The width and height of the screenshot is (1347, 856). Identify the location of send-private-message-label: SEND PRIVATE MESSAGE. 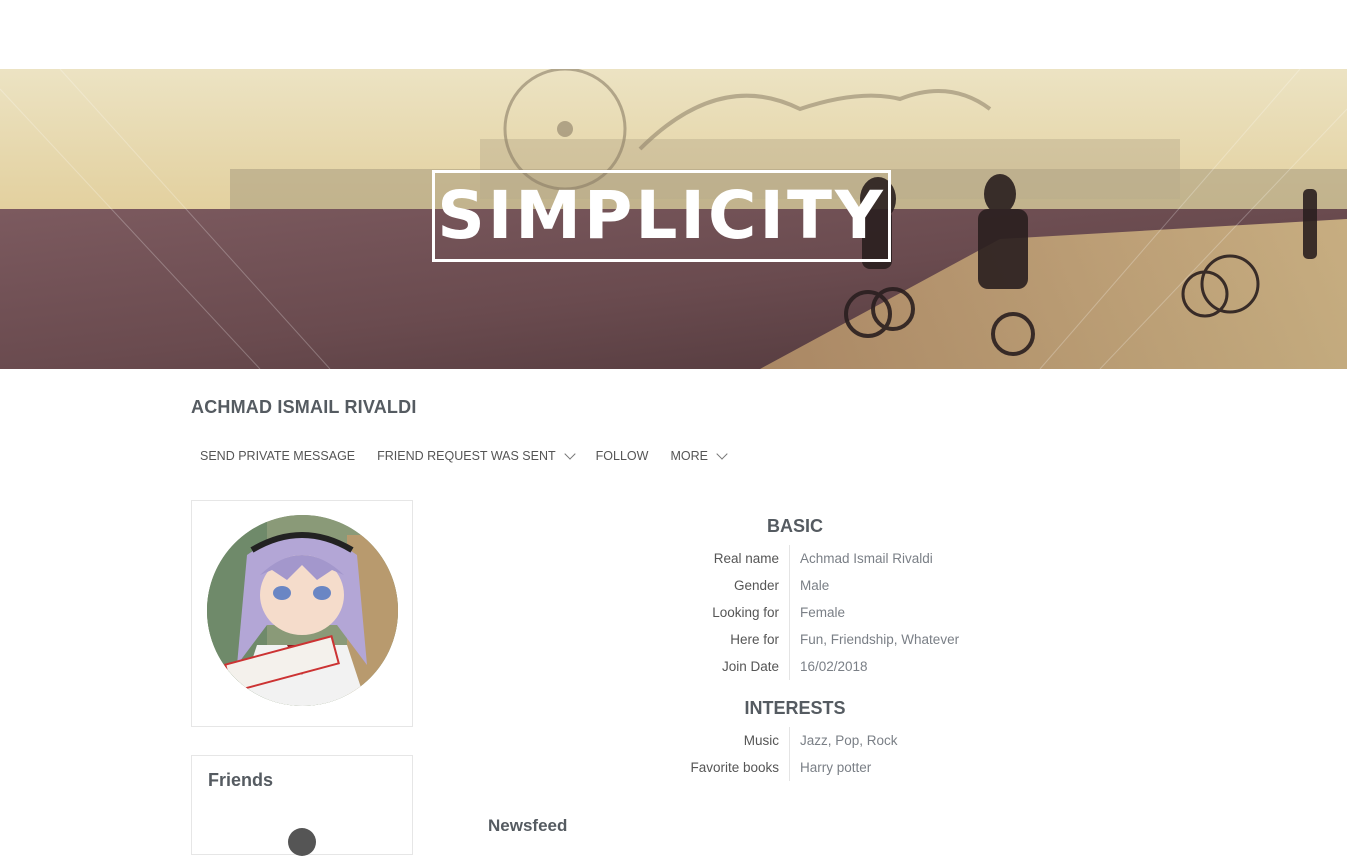
(278, 456).